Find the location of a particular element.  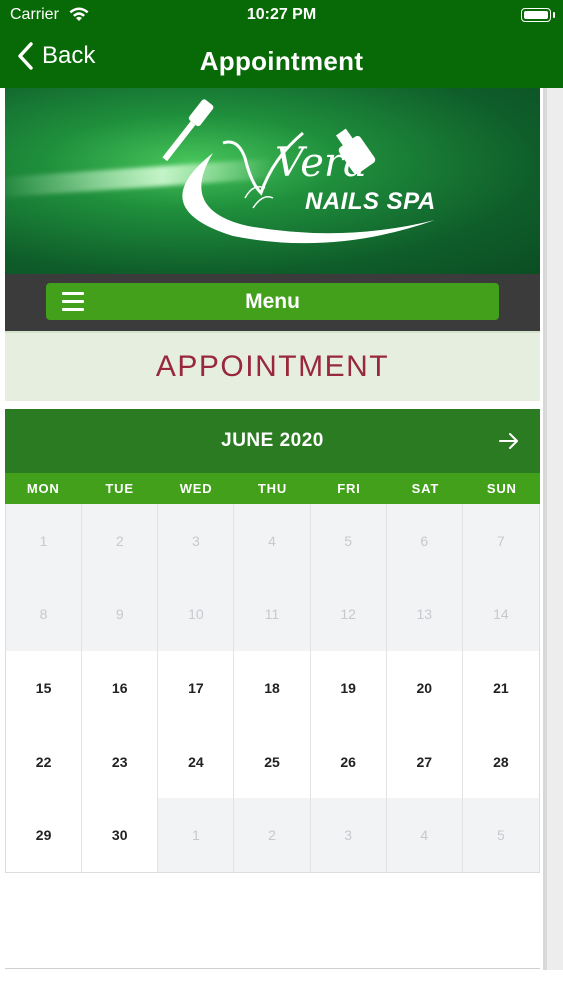

calendar-day-available: 19 is located at coordinates (348, 688).